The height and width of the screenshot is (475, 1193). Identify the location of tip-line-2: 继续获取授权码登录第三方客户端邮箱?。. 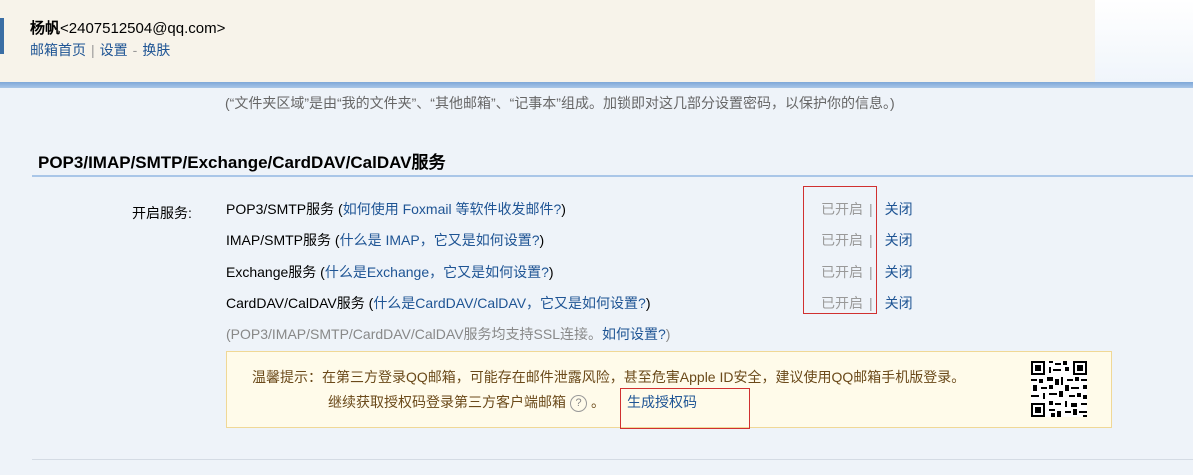
(466, 402).